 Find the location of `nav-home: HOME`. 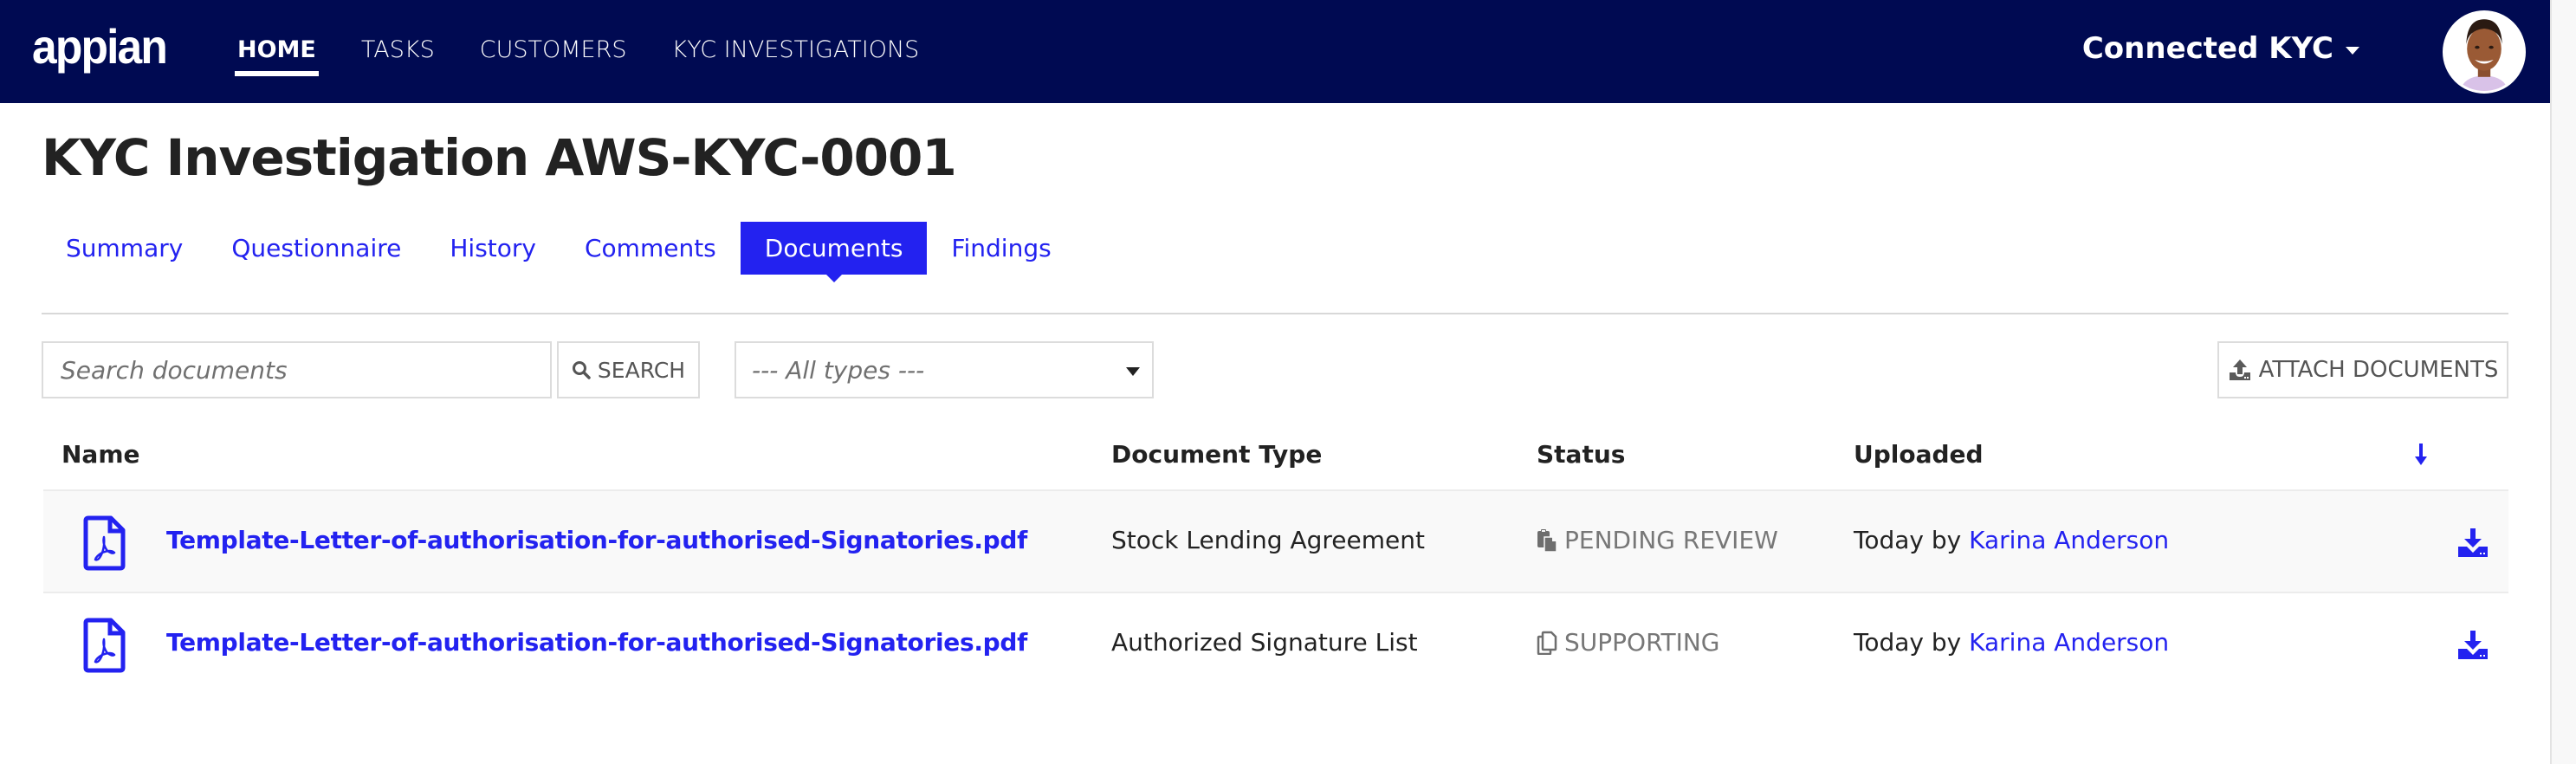

nav-home: HOME is located at coordinates (277, 55).